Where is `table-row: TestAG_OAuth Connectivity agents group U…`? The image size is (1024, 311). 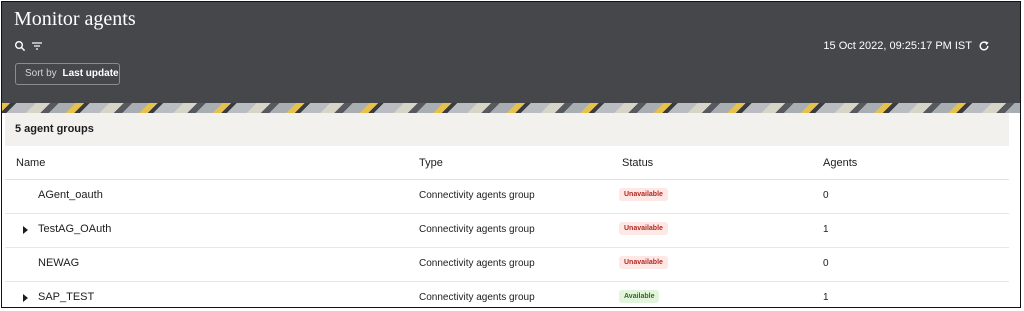
table-row: TestAG_OAuth Connectivity agents group U… is located at coordinates (507, 231).